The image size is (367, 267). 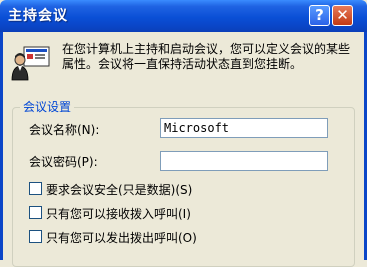 What do you see at coordinates (183, 16) in the screenshot?
I see `title-bar: 主持会议 ? ✕` at bounding box center [183, 16].